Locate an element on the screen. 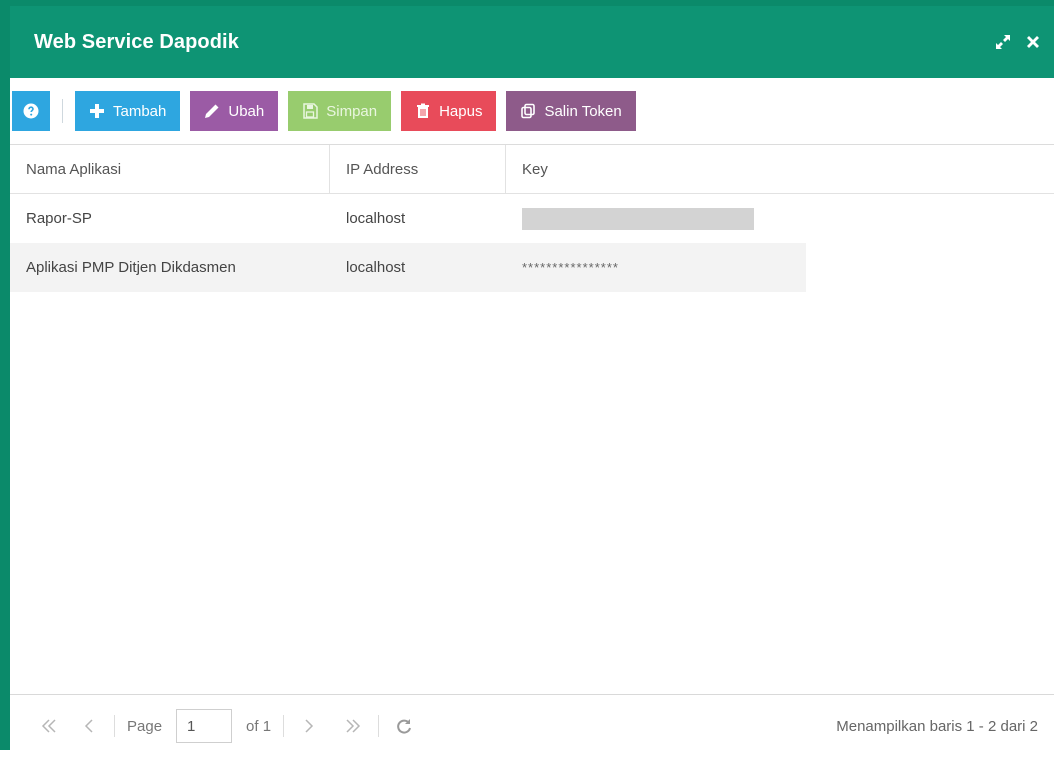 The height and width of the screenshot is (757, 1054). column-header-ip-address: IP Address is located at coordinates (418, 169).